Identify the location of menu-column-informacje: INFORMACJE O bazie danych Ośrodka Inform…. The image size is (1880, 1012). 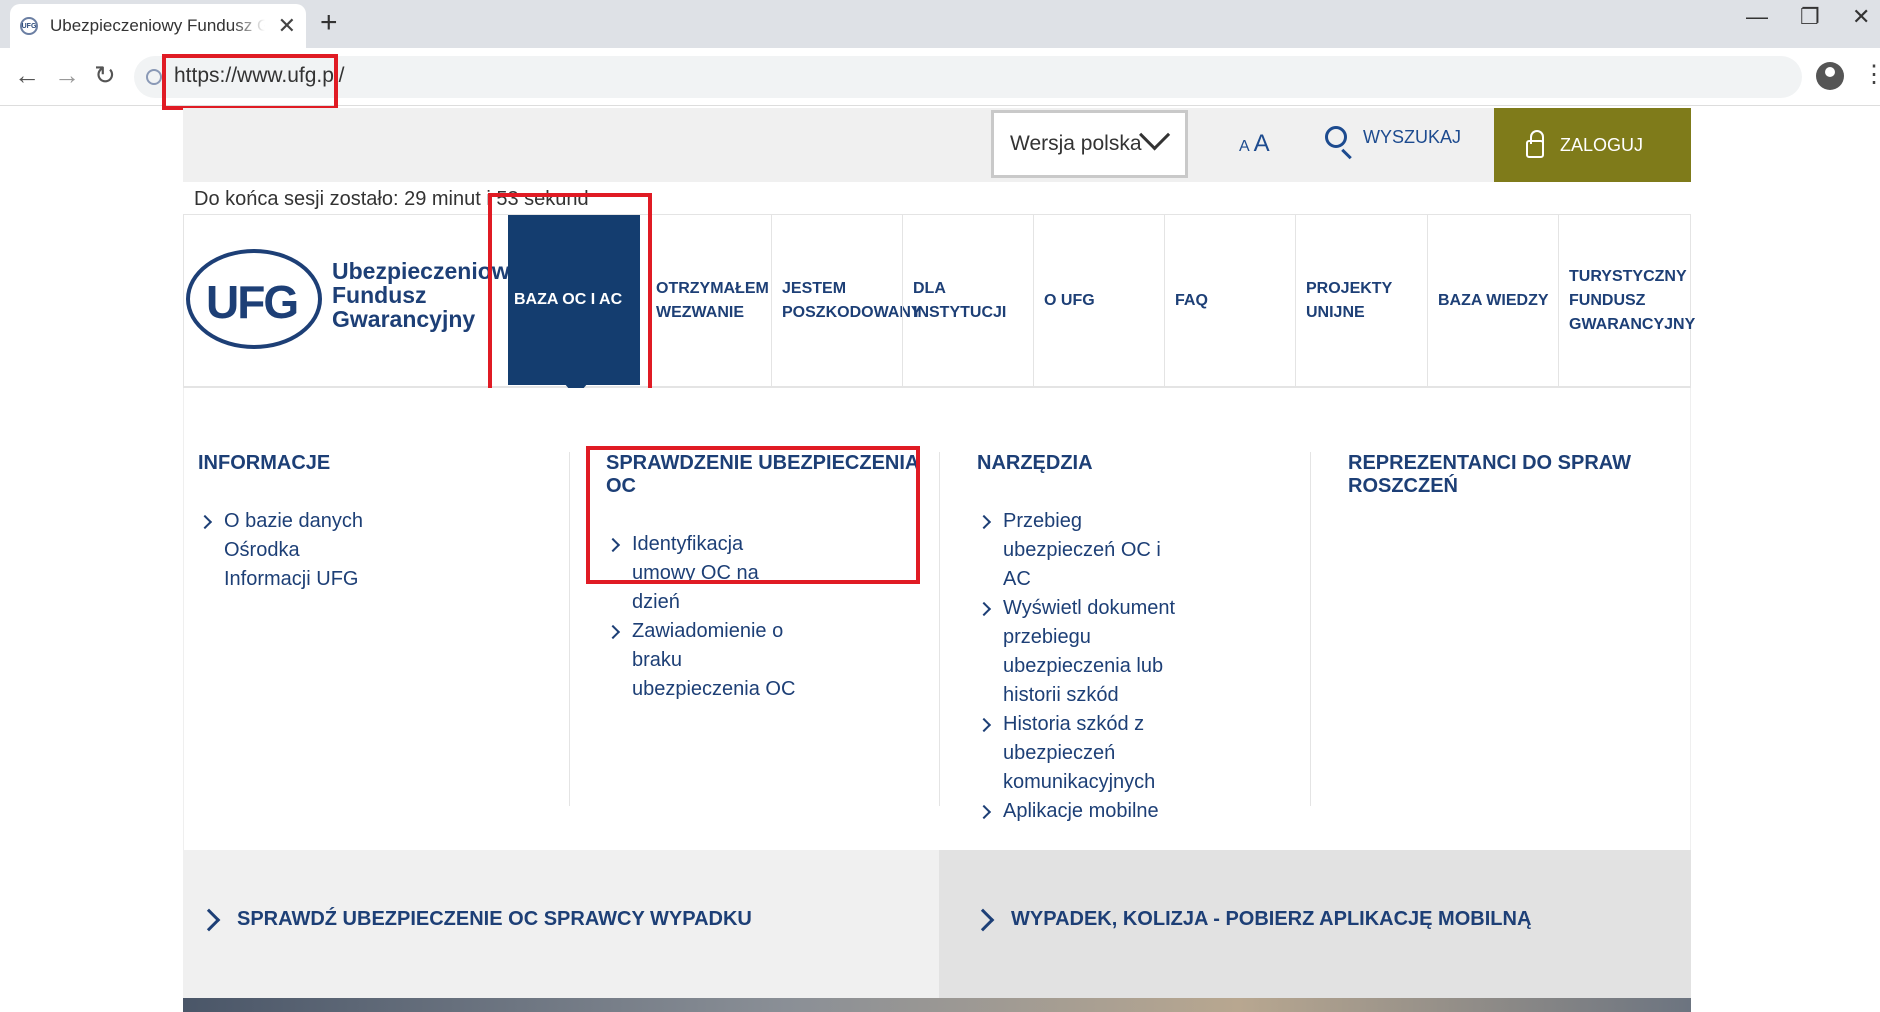
(368, 523).